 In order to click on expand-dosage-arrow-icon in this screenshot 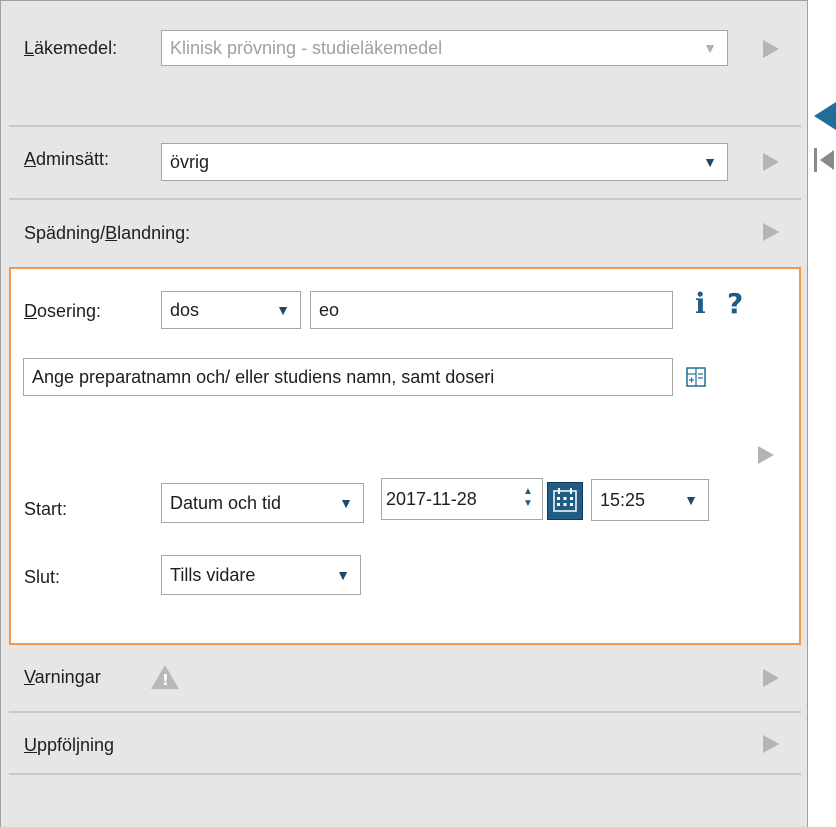, I will do `click(766, 455)`.